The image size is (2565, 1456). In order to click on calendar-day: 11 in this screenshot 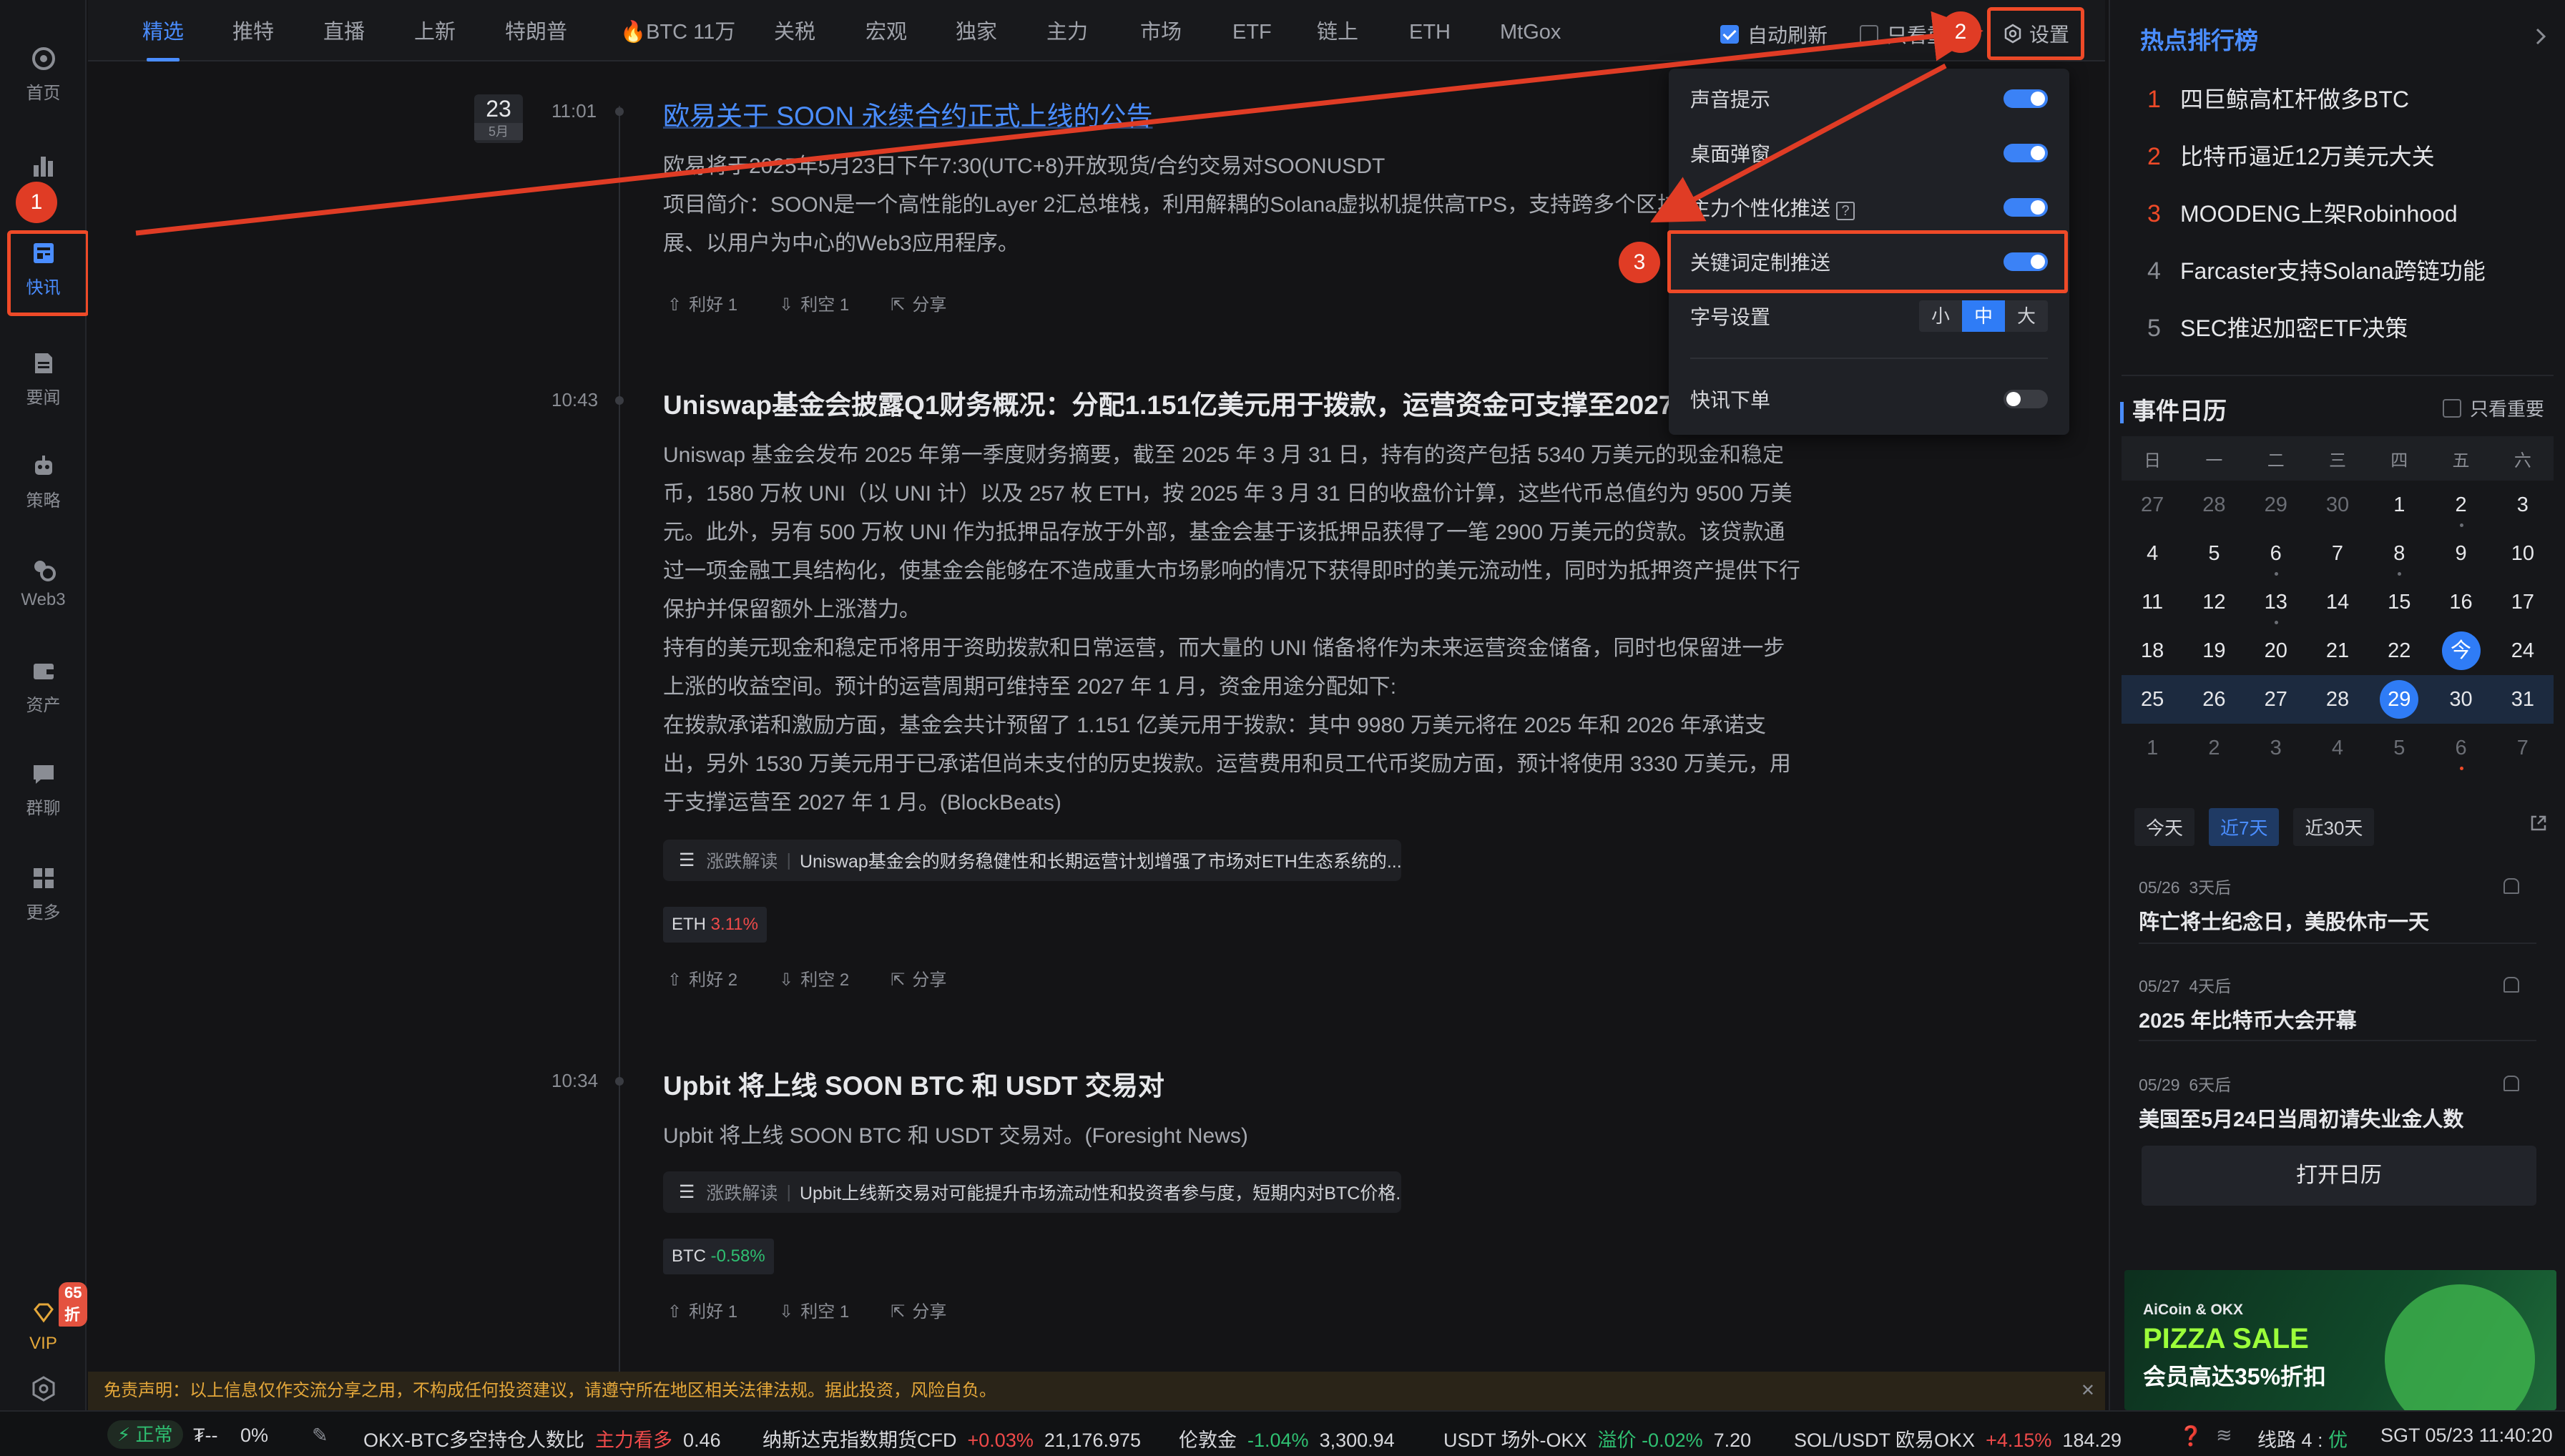, I will do `click(2152, 602)`.